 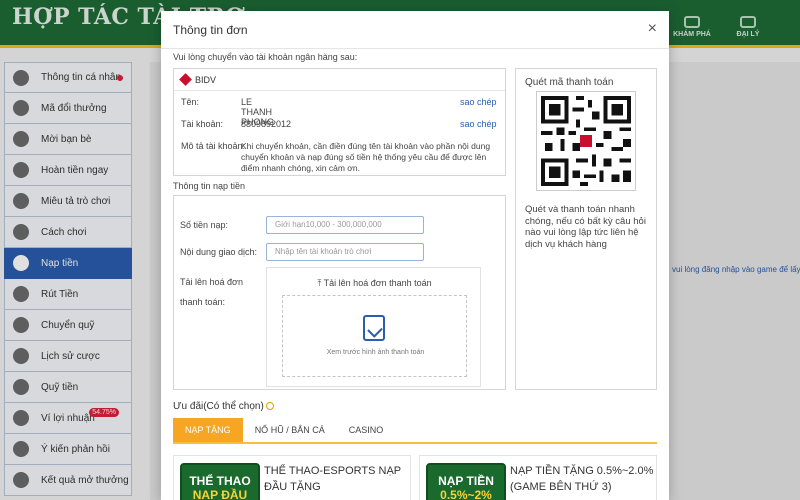 What do you see at coordinates (366, 430) in the screenshot?
I see `tab-casino: CASINO` at bounding box center [366, 430].